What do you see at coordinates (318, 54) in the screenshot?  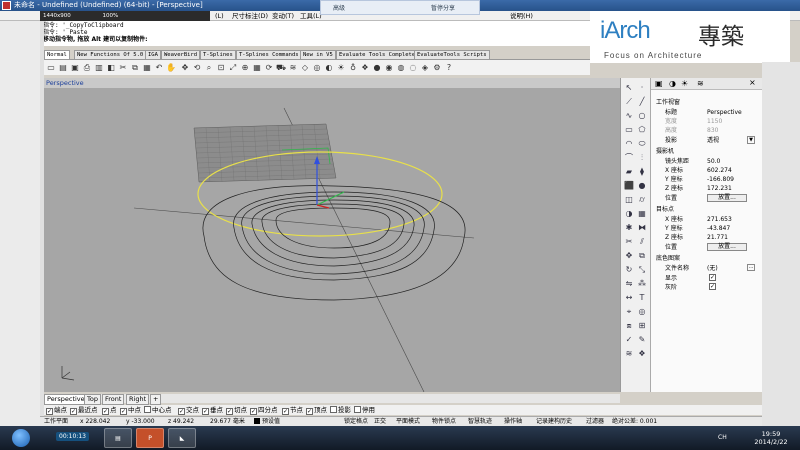 I see `tab-new-in-v5: New in V5` at bounding box center [318, 54].